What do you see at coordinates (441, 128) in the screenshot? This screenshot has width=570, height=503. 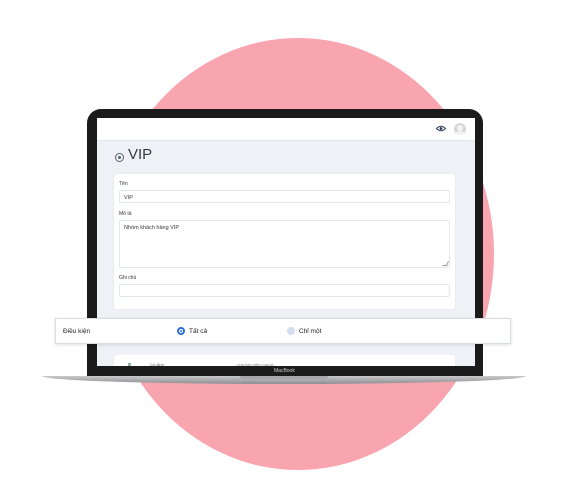 I see `eye-icon` at bounding box center [441, 128].